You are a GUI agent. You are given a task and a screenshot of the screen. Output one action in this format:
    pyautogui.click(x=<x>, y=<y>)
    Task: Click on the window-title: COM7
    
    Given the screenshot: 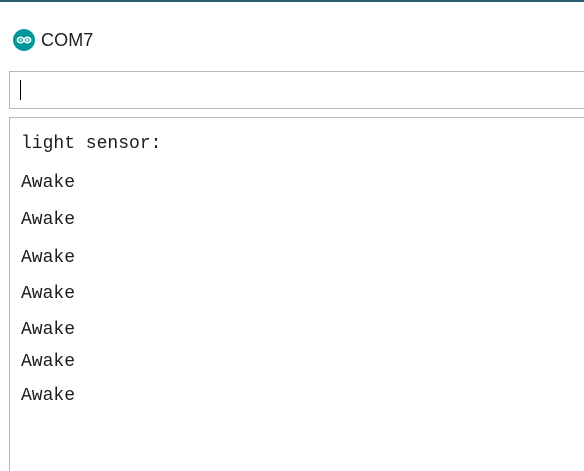 What is the action you would take?
    pyautogui.click(x=67, y=40)
    